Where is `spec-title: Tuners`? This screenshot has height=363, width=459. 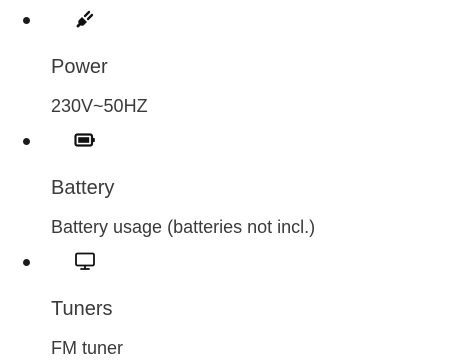
spec-title: Tuners is located at coordinates (82, 309).